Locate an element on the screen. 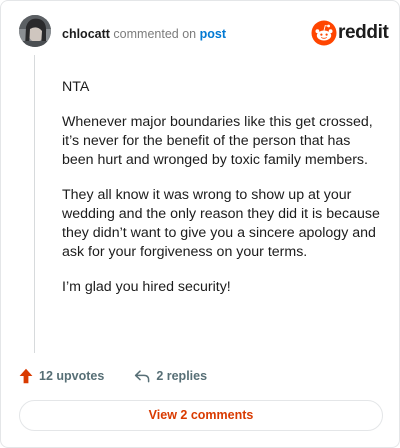 The width and height of the screenshot is (400, 448). avatar is located at coordinates (35, 31).